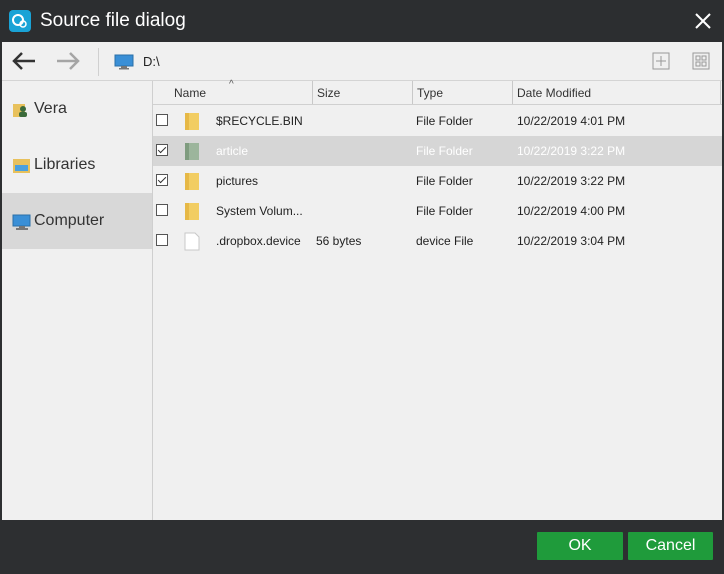 The height and width of the screenshot is (574, 724). I want to click on app-logo-icon, so click(20, 21).